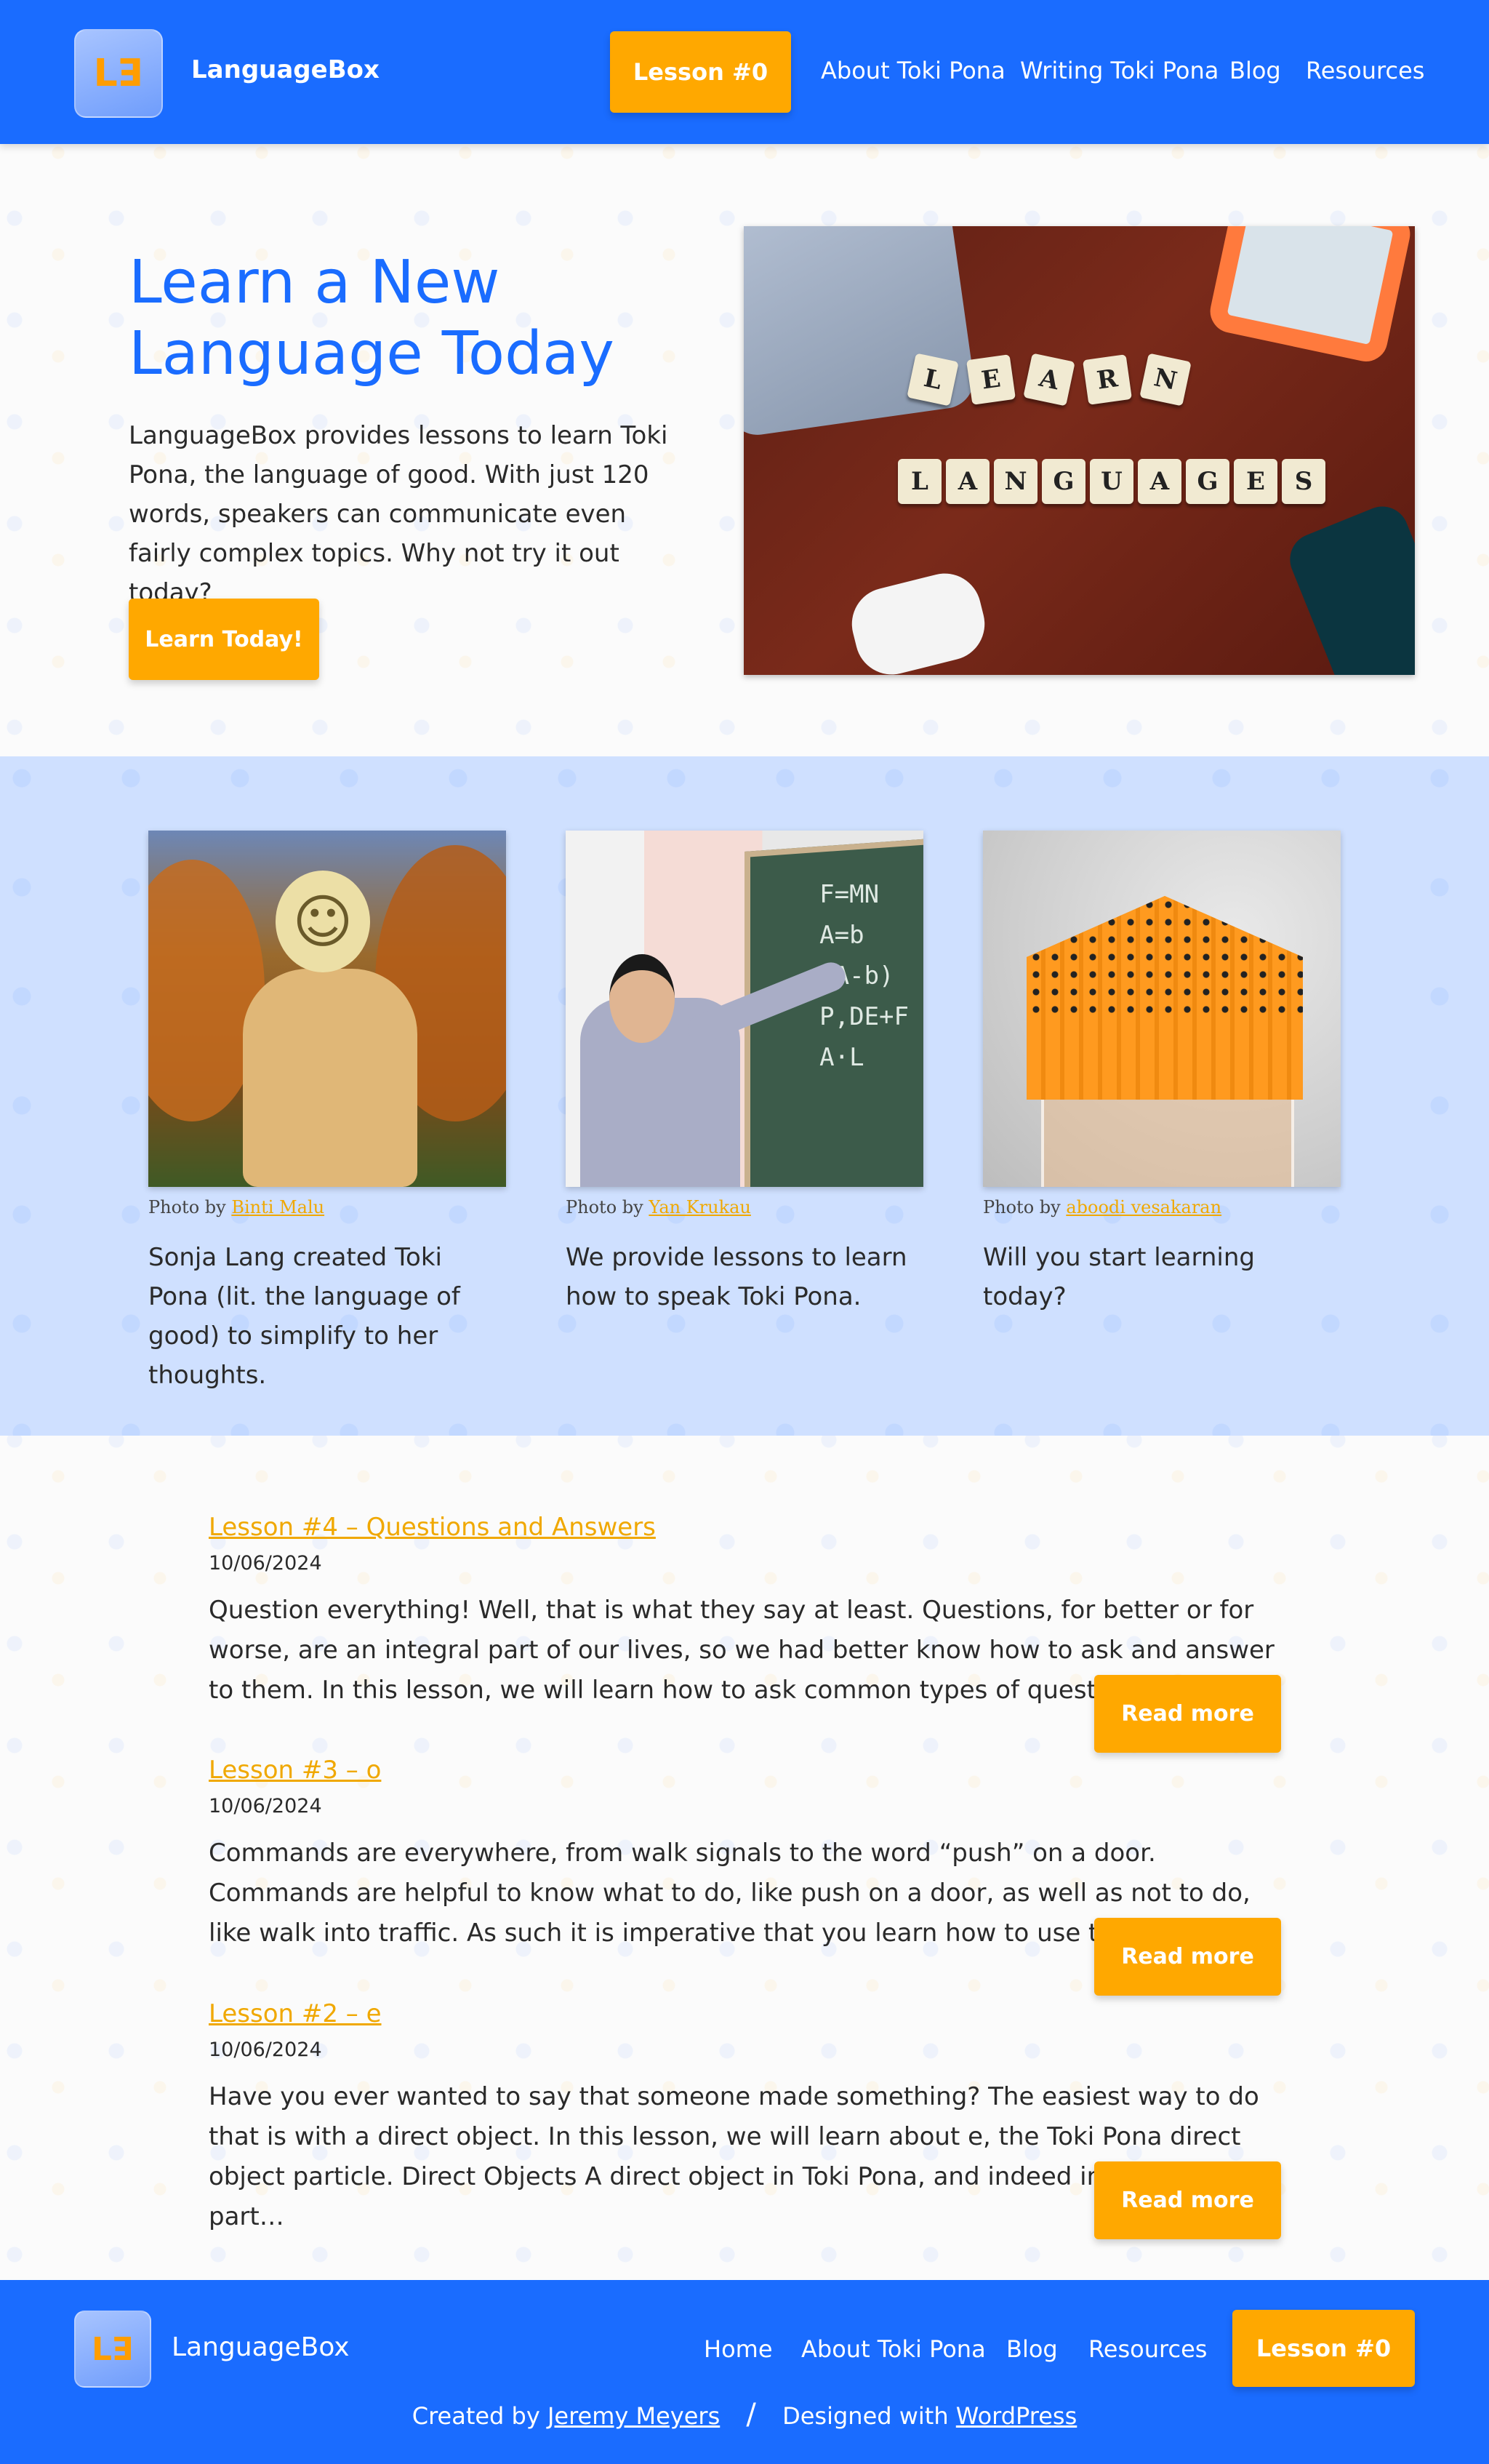 Image resolution: width=1489 pixels, height=2464 pixels. Describe the element at coordinates (261, 2347) in the screenshot. I see `footer-brand-name: LanguageBox` at that location.